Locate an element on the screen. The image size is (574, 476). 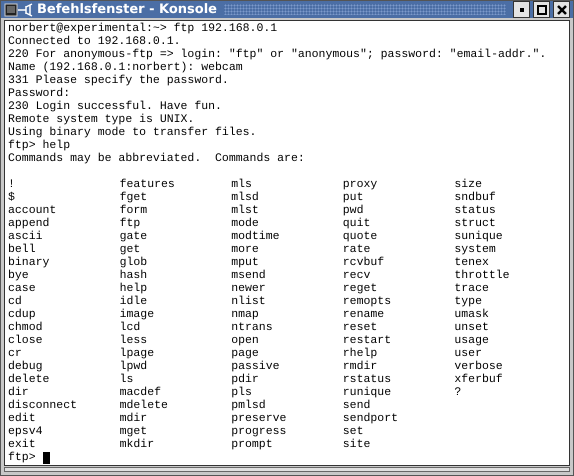
command-name: prompt is located at coordinates (252, 444).